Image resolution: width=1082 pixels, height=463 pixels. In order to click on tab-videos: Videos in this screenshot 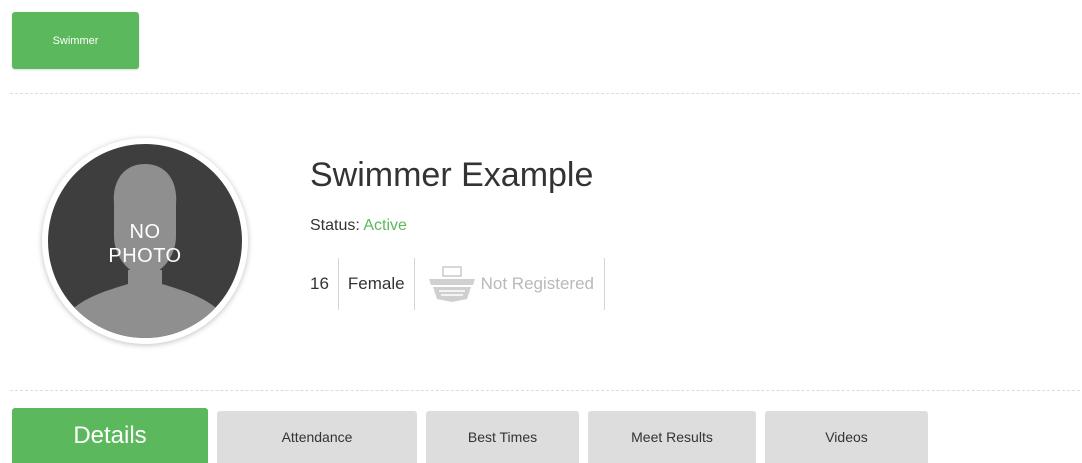, I will do `click(846, 437)`.